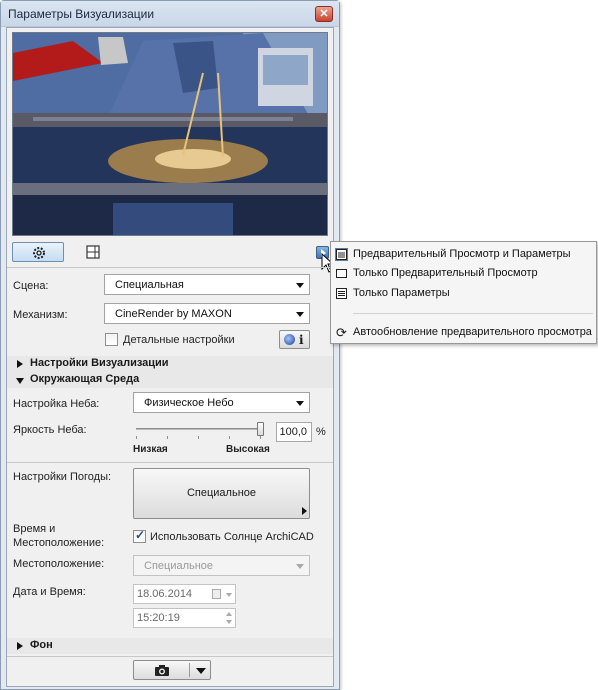 This screenshot has width=598, height=690. Describe the element at coordinates (173, 314) in the screenshot. I see `engine-select-value: CineRender by MAXON` at that location.